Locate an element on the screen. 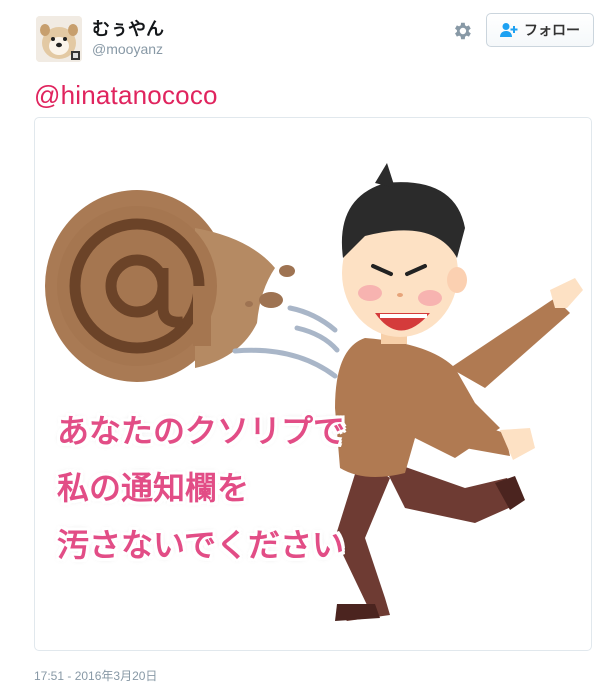 The height and width of the screenshot is (687, 613). add-user-icon is located at coordinates (509, 30).